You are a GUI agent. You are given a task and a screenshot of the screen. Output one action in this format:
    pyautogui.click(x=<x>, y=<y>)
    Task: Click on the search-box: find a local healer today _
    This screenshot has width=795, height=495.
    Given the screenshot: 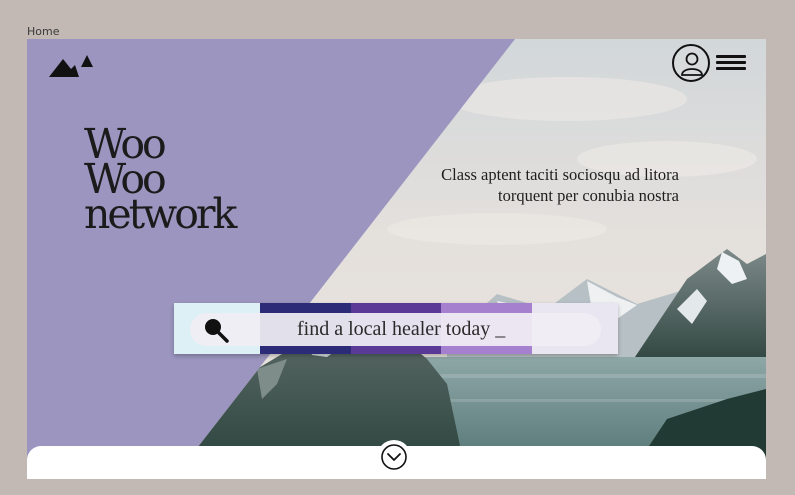 What is the action you would take?
    pyautogui.click(x=396, y=328)
    